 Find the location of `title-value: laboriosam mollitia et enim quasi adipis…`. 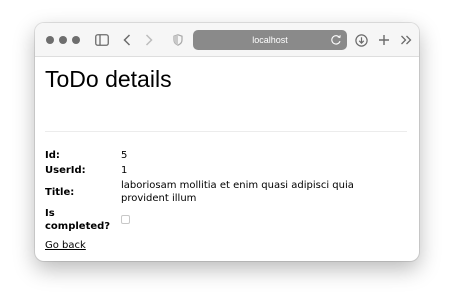

title-value: laboriosam mollitia et enim quasi adipis… is located at coordinates (237, 192).